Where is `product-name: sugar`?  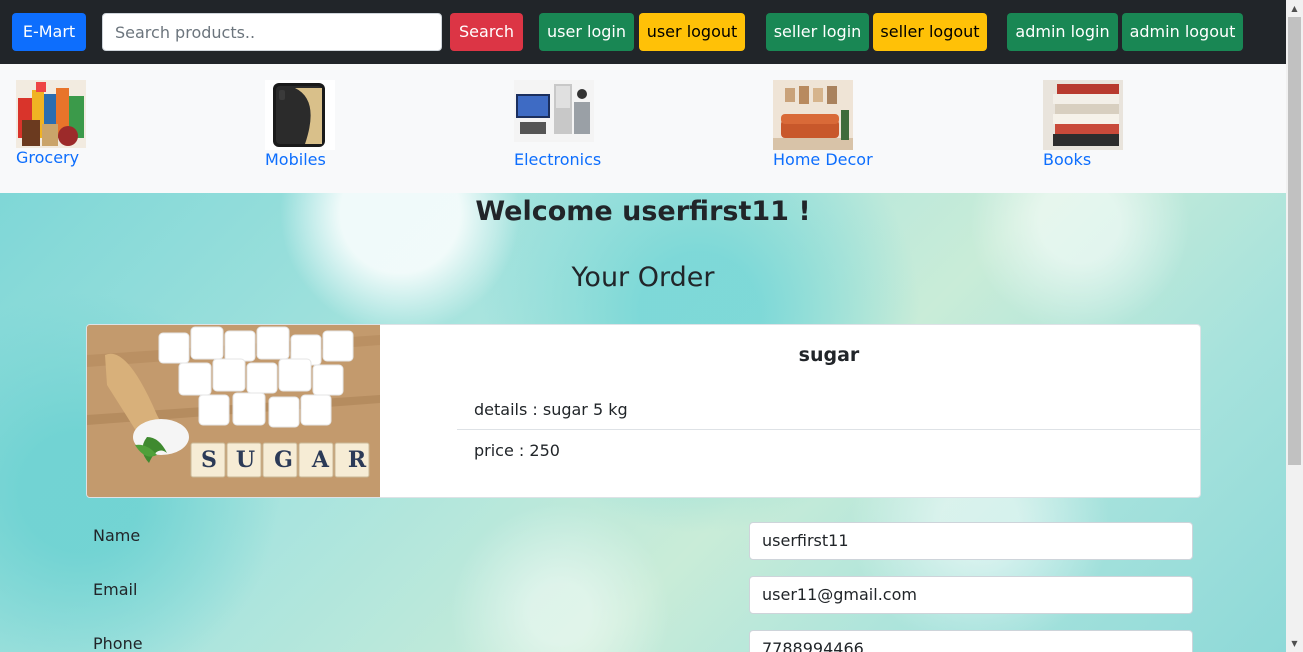 product-name: sugar is located at coordinates (829, 355).